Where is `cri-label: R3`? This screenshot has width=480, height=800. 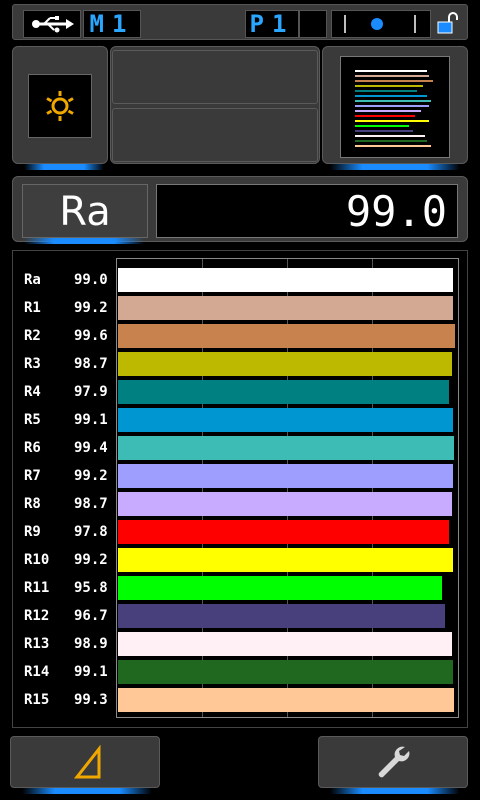 cri-label: R3 is located at coordinates (32, 364).